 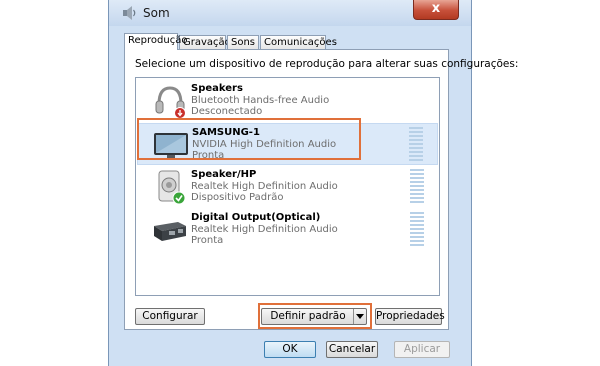 What do you see at coordinates (352, 349) in the screenshot?
I see `cancel-button: Cancelar` at bounding box center [352, 349].